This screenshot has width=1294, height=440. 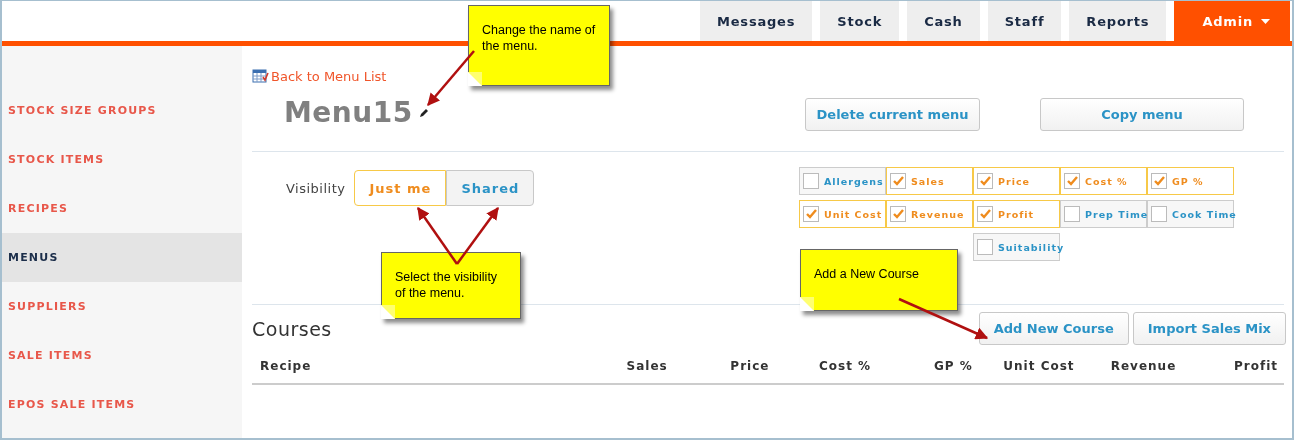 What do you see at coordinates (892, 114) in the screenshot?
I see `action-button: Delete current menu` at bounding box center [892, 114].